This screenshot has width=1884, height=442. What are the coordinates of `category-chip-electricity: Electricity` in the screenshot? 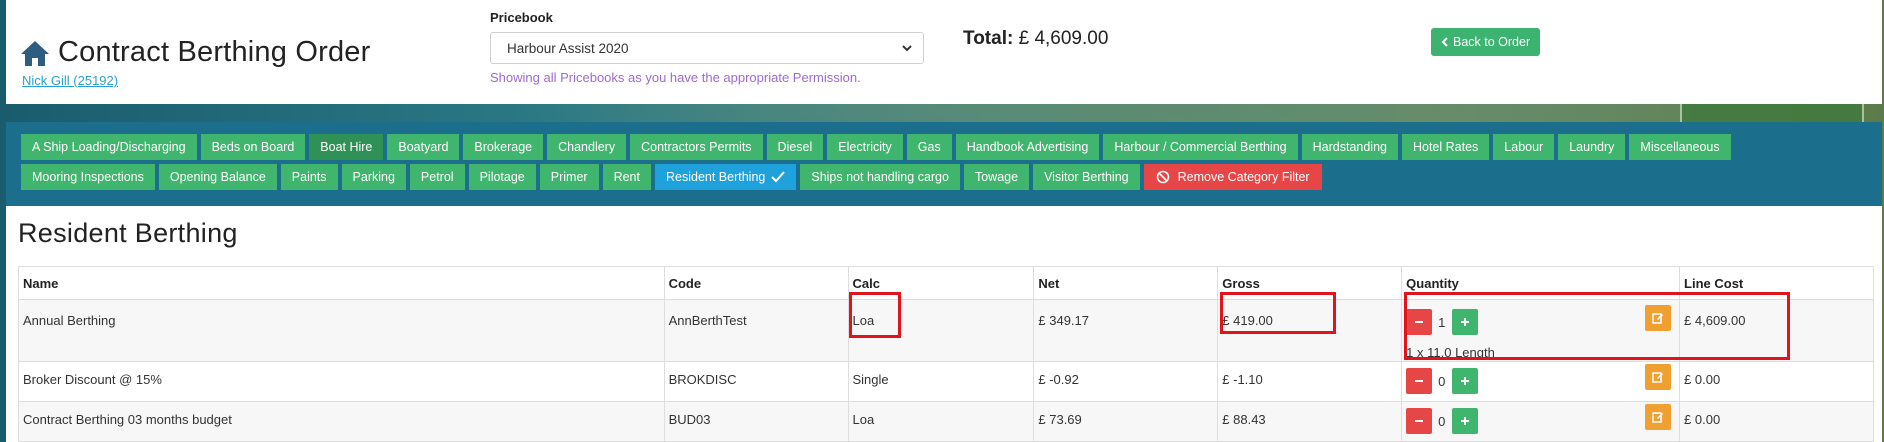 It's located at (865, 147).